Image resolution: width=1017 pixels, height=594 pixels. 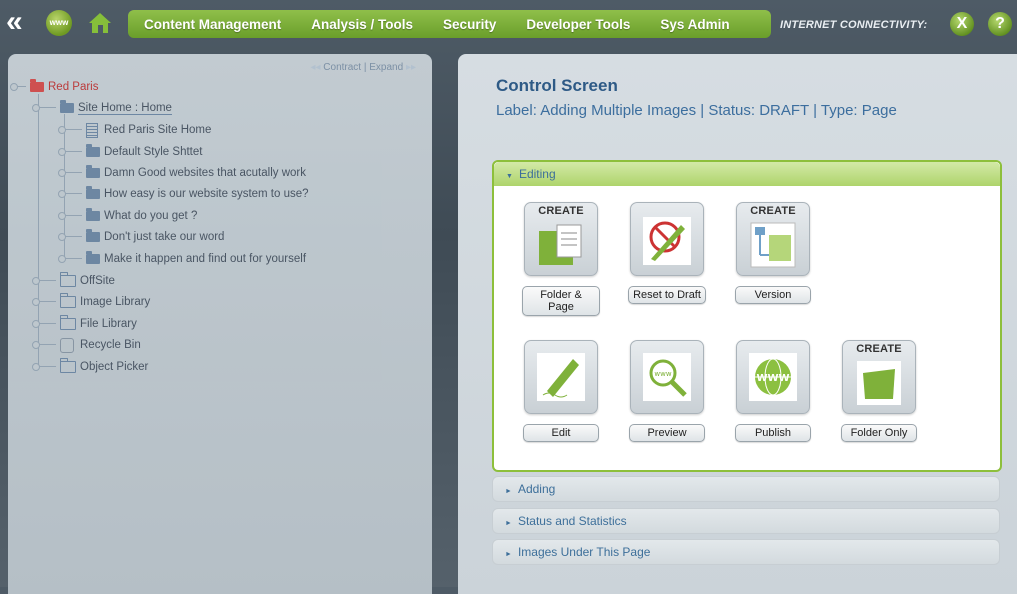 I want to click on section-label: Adding, so click(x=536, y=489).